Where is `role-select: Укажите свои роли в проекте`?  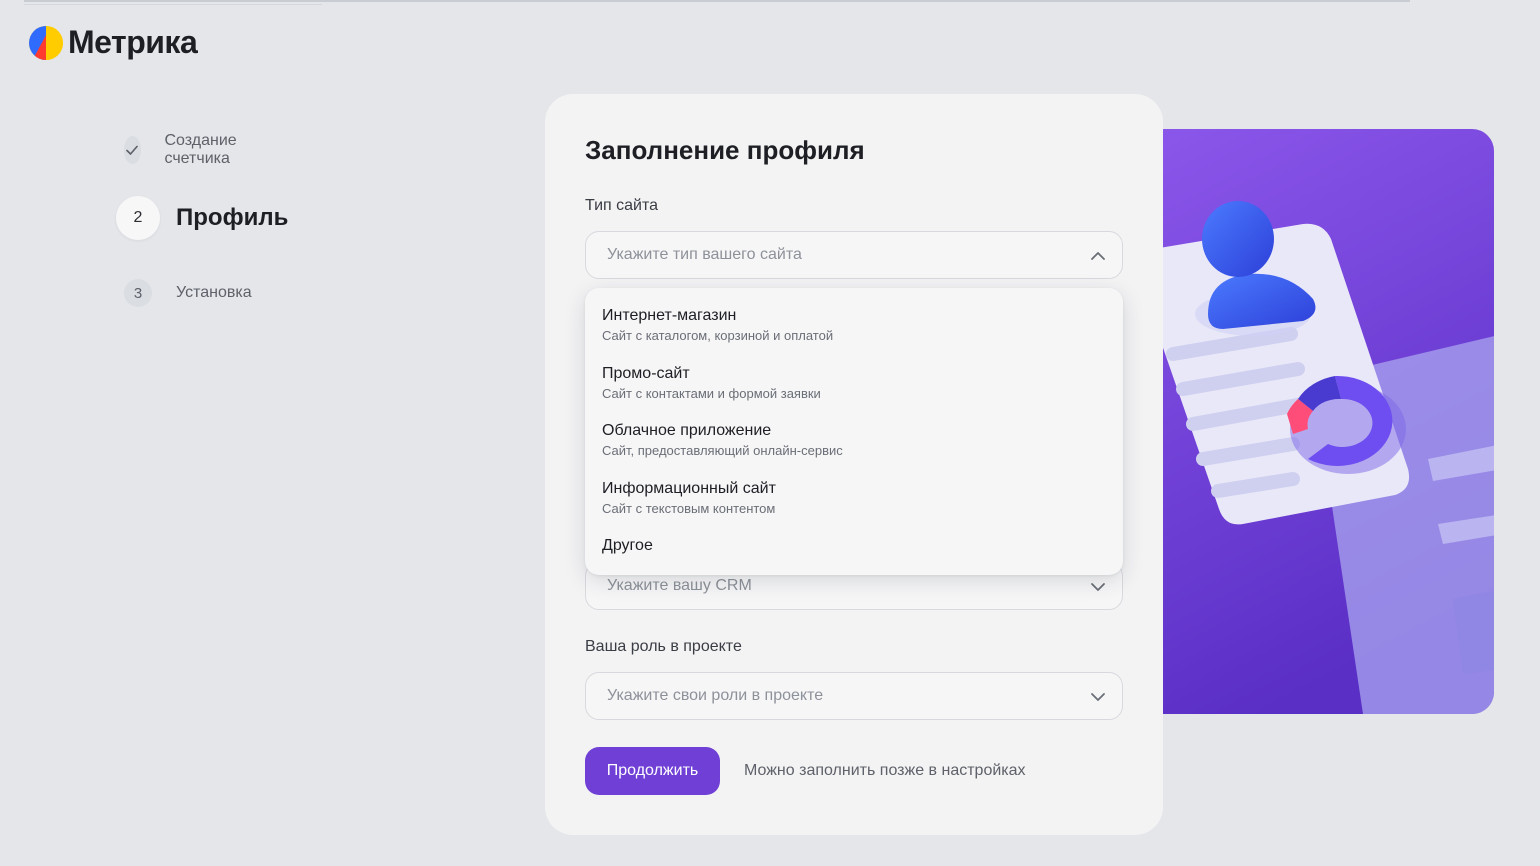
role-select: Укажите свои роли в проекте is located at coordinates (854, 696).